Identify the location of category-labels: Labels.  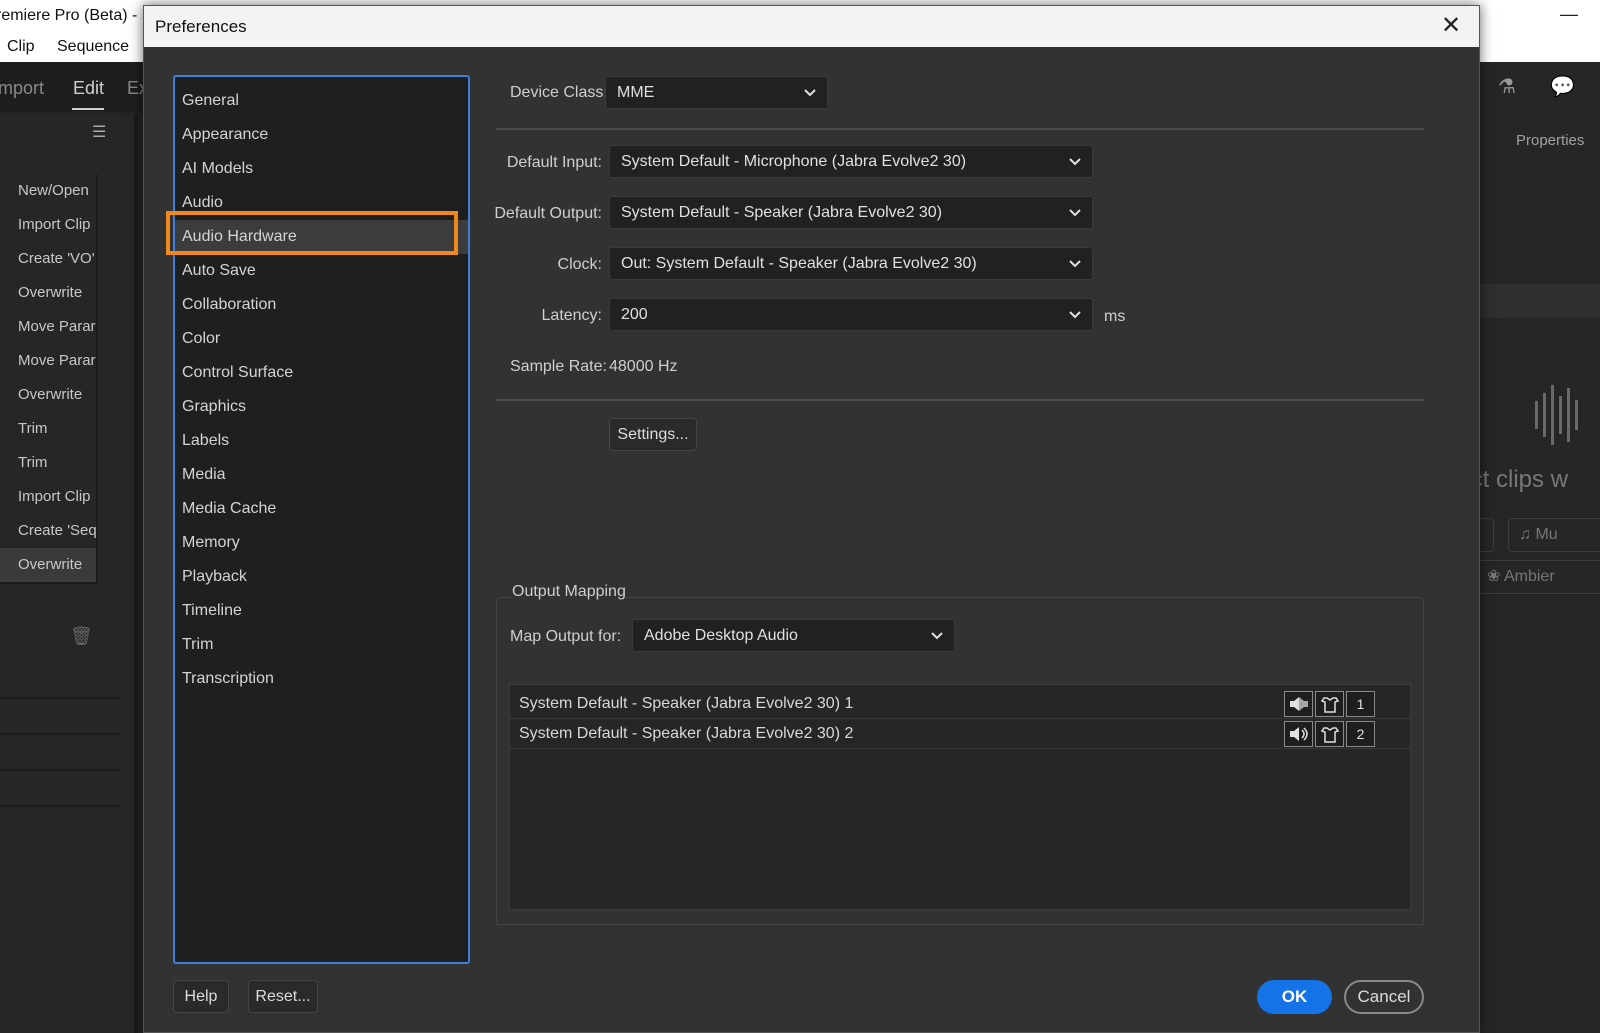
(321, 441).